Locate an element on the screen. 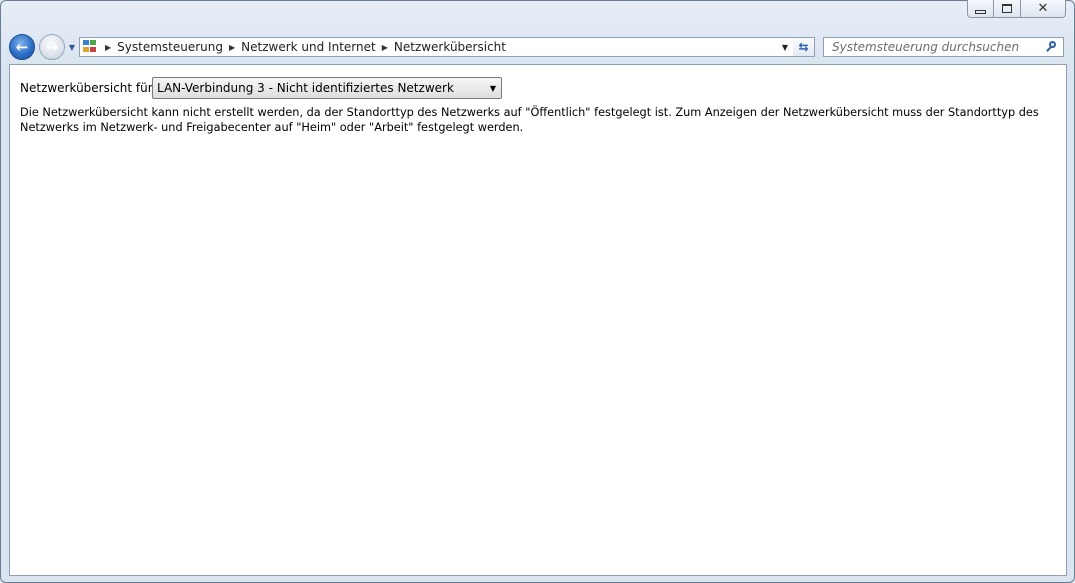 Image resolution: width=1075 pixels, height=583 pixels. close-icon: ✕ is located at coordinates (1043, 8).